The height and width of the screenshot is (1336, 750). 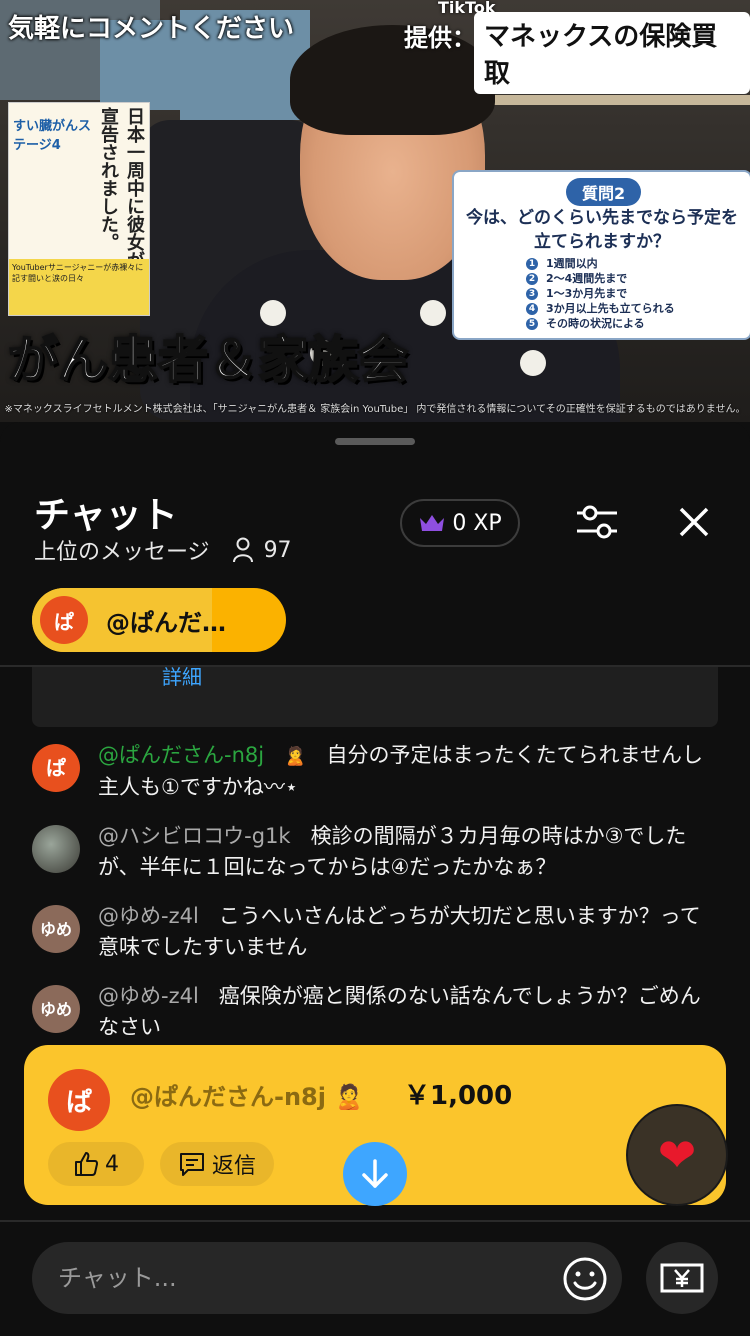 What do you see at coordinates (277, 550) in the screenshot?
I see `viewer-count: 97` at bounding box center [277, 550].